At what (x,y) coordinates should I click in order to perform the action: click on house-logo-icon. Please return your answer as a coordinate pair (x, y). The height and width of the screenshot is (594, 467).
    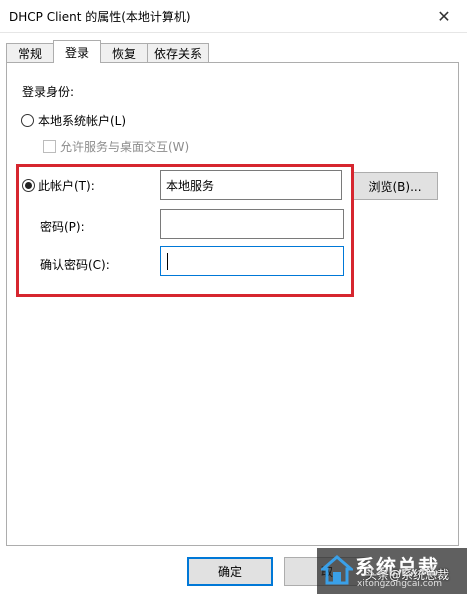
    Looking at the image, I should click on (337, 570).